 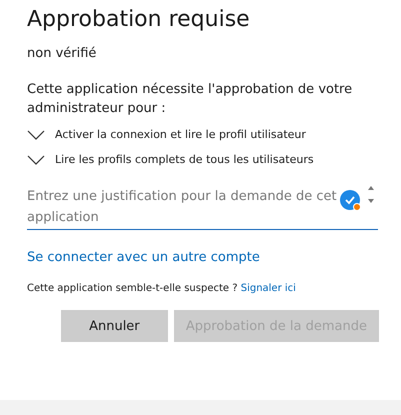 What do you see at coordinates (139, 20) in the screenshot?
I see `dialog-title: Approbation requise` at bounding box center [139, 20].